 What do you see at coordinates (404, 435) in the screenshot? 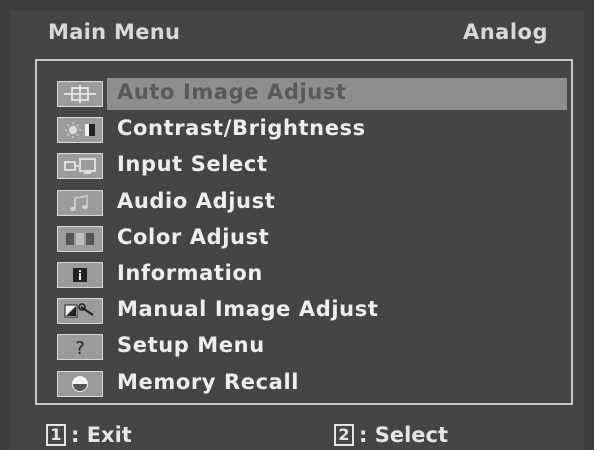
I see `select-label: : Select` at bounding box center [404, 435].